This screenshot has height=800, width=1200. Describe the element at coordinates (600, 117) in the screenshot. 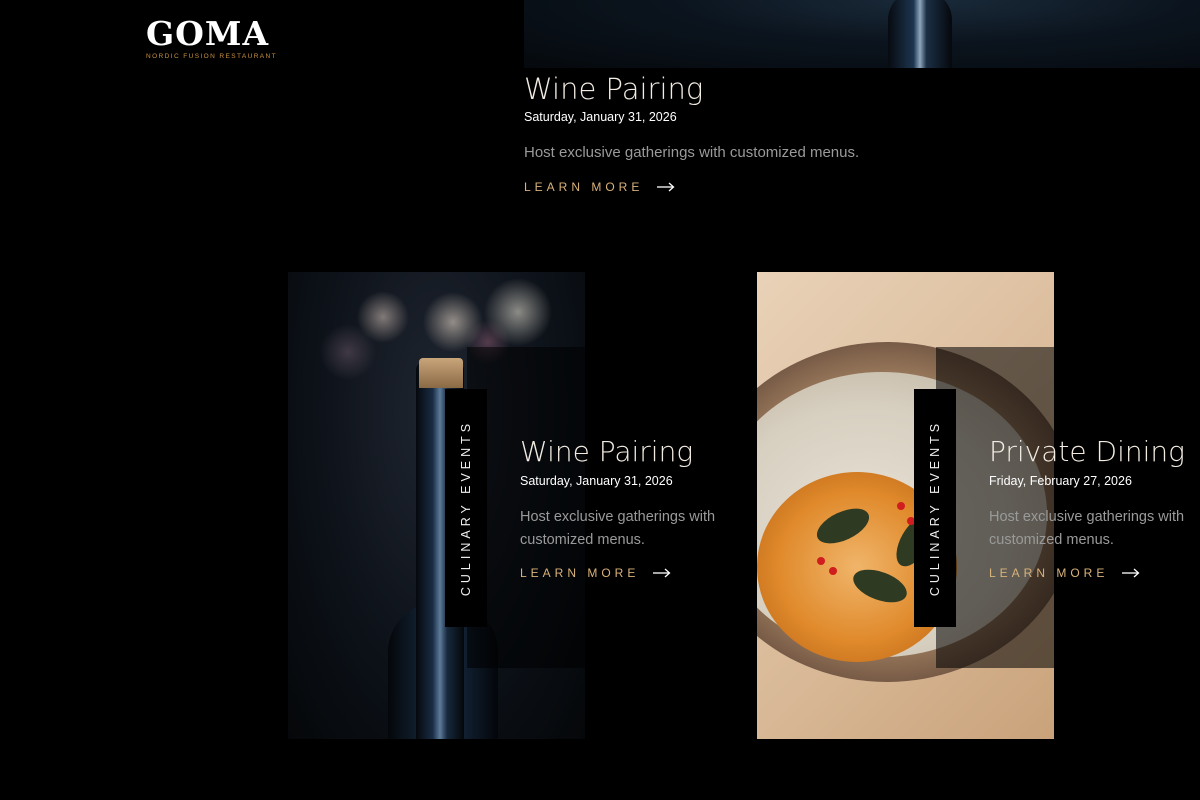

I see `top-event-date: Saturday, January 31, 2026` at that location.